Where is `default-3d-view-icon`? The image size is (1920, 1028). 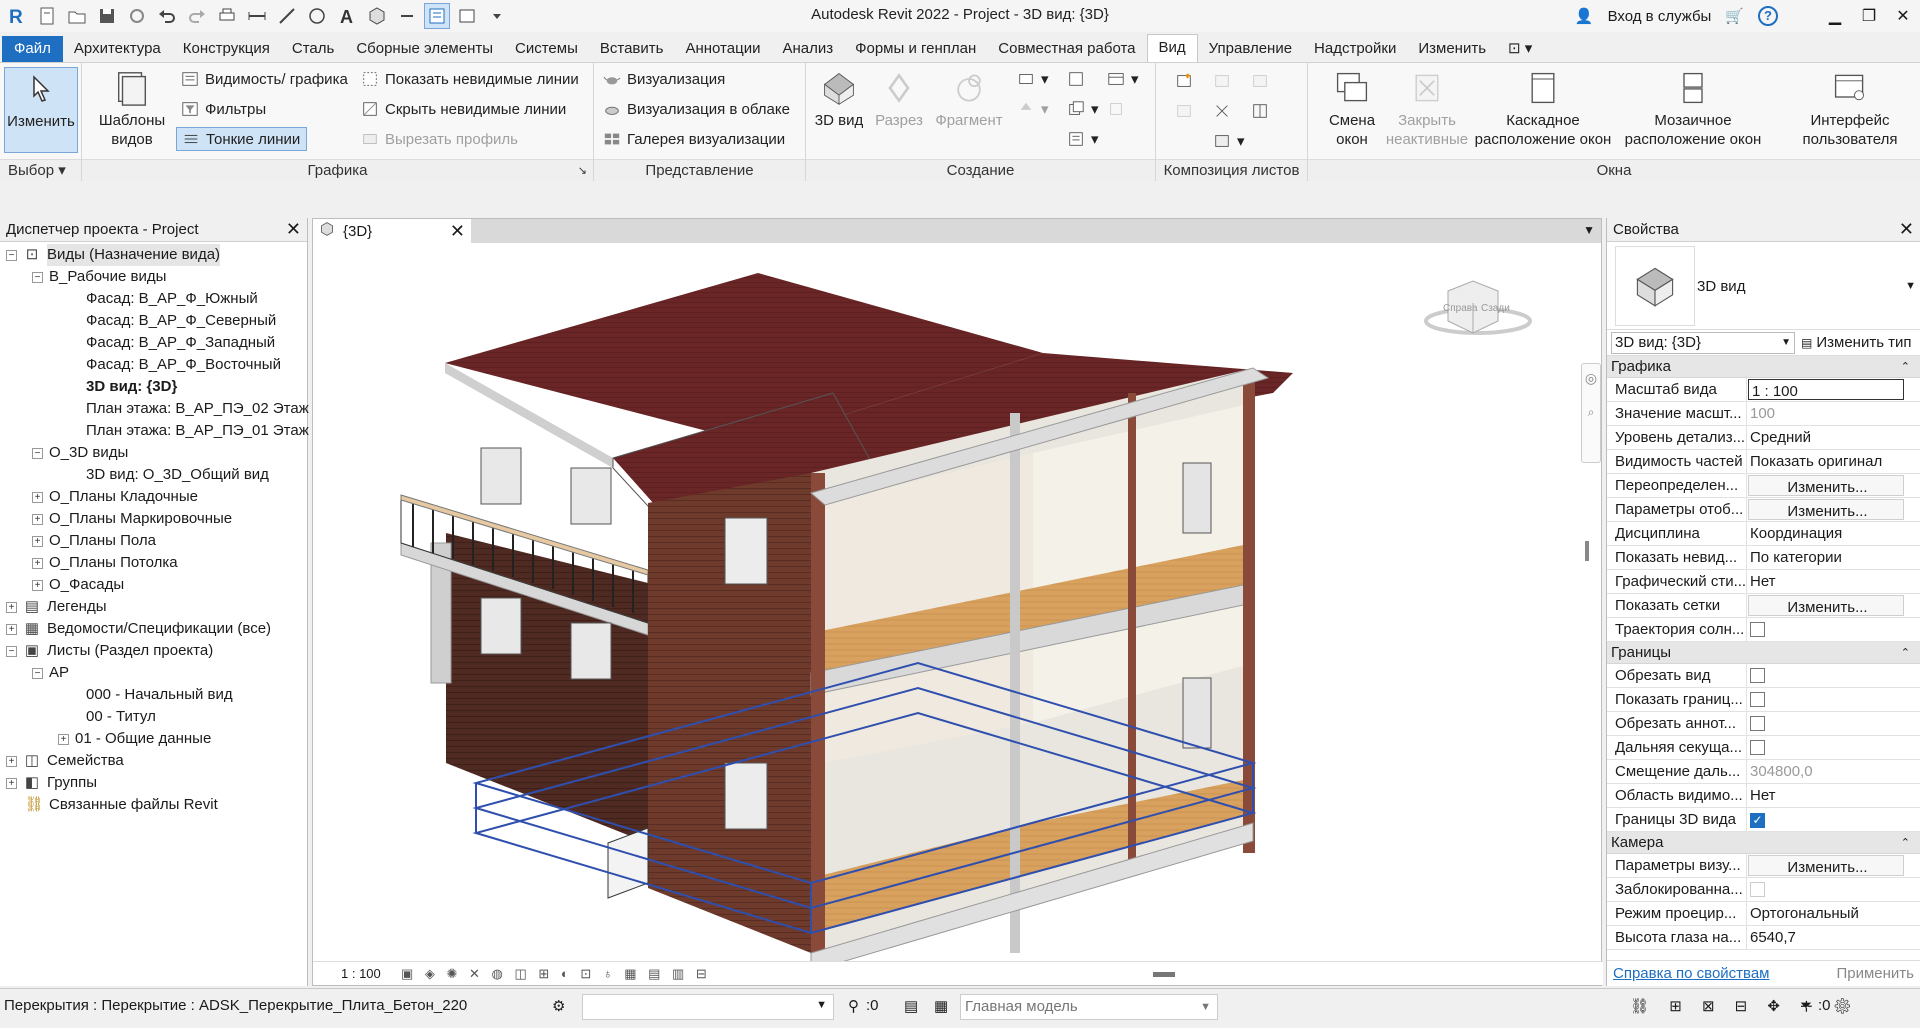
default-3d-view-icon is located at coordinates (377, 16).